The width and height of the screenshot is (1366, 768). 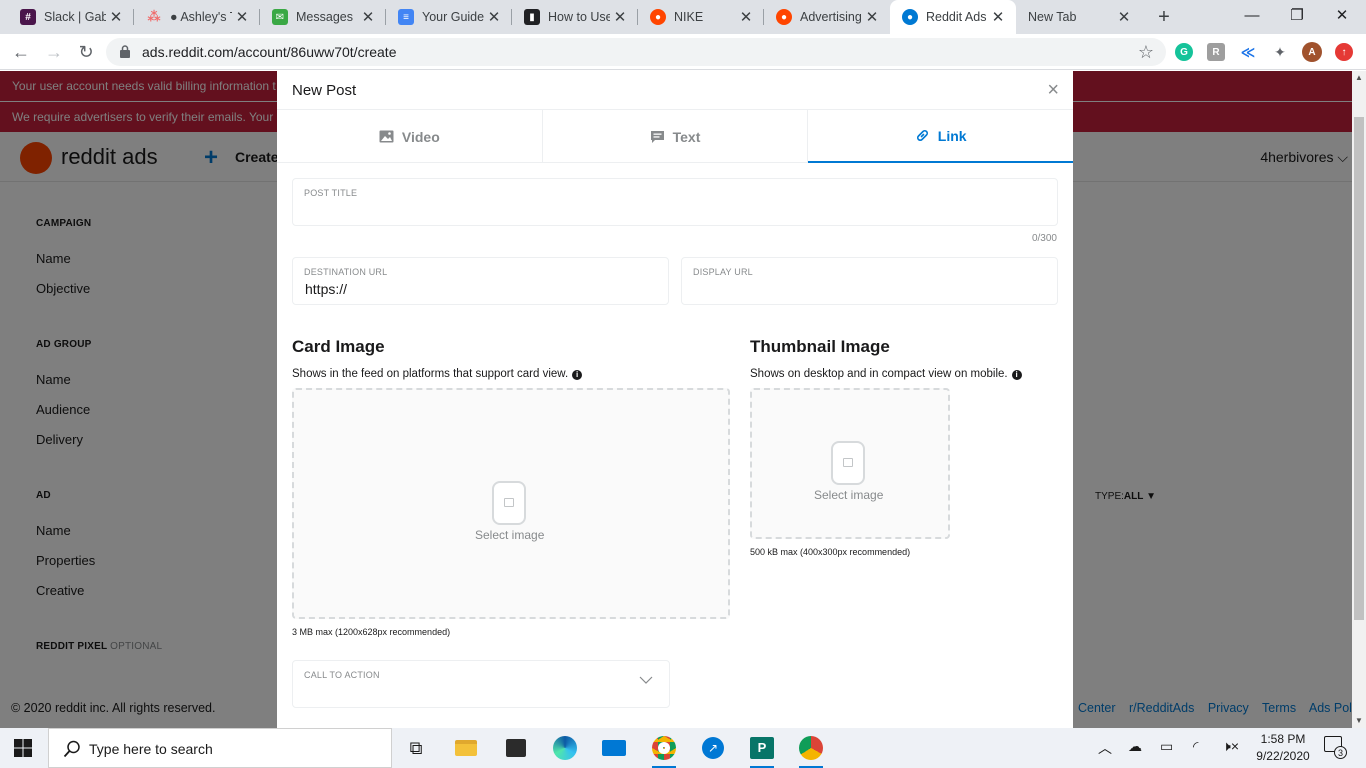 What do you see at coordinates (784, 17) in the screenshot?
I see `reddit-icon: ●` at bounding box center [784, 17].